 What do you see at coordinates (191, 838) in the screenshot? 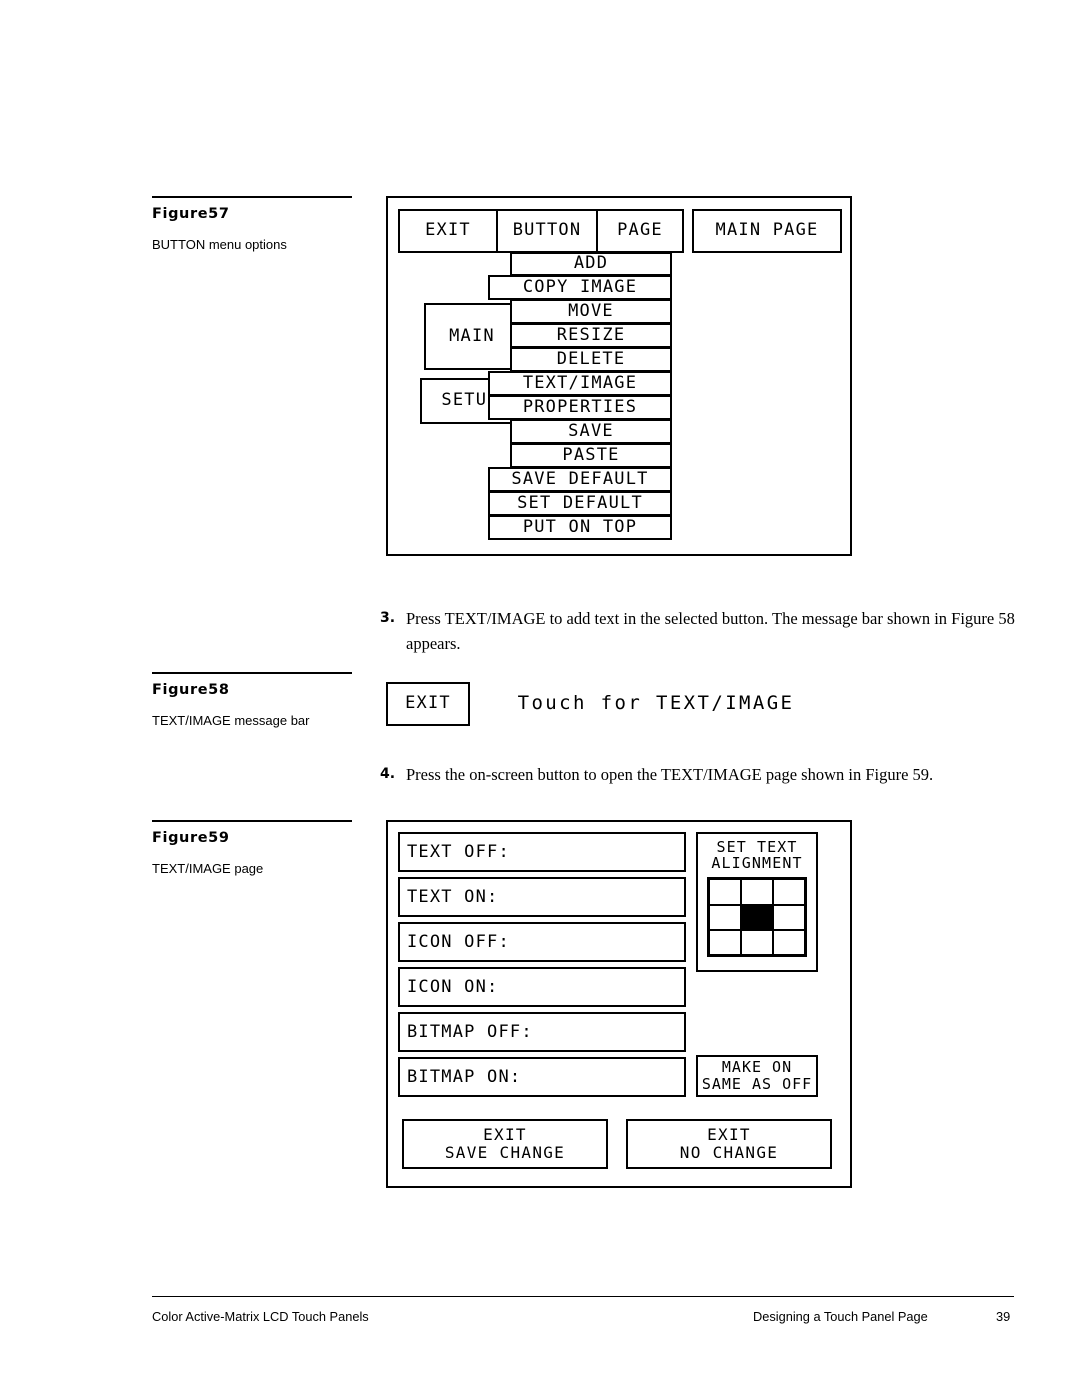
I see `figure59-title: Figure59` at bounding box center [191, 838].